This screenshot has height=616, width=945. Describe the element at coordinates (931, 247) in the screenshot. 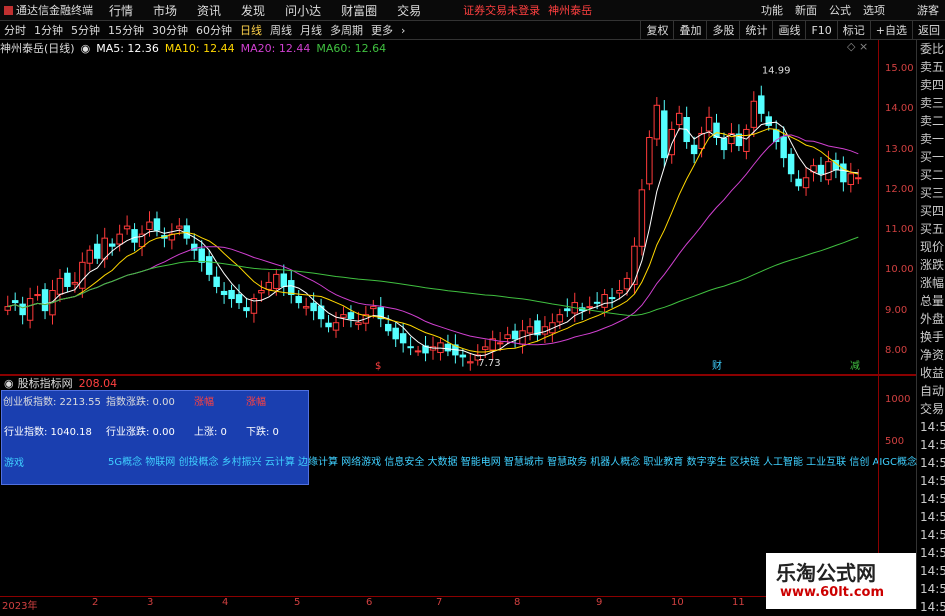

I see `side-panel-item: 现价` at that location.